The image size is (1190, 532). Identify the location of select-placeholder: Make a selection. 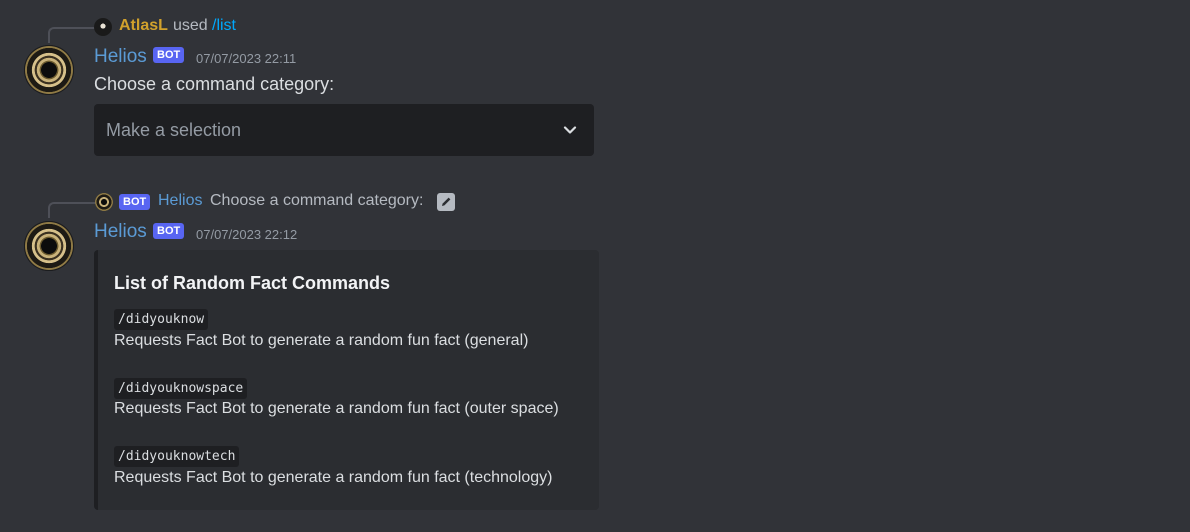
(174, 130).